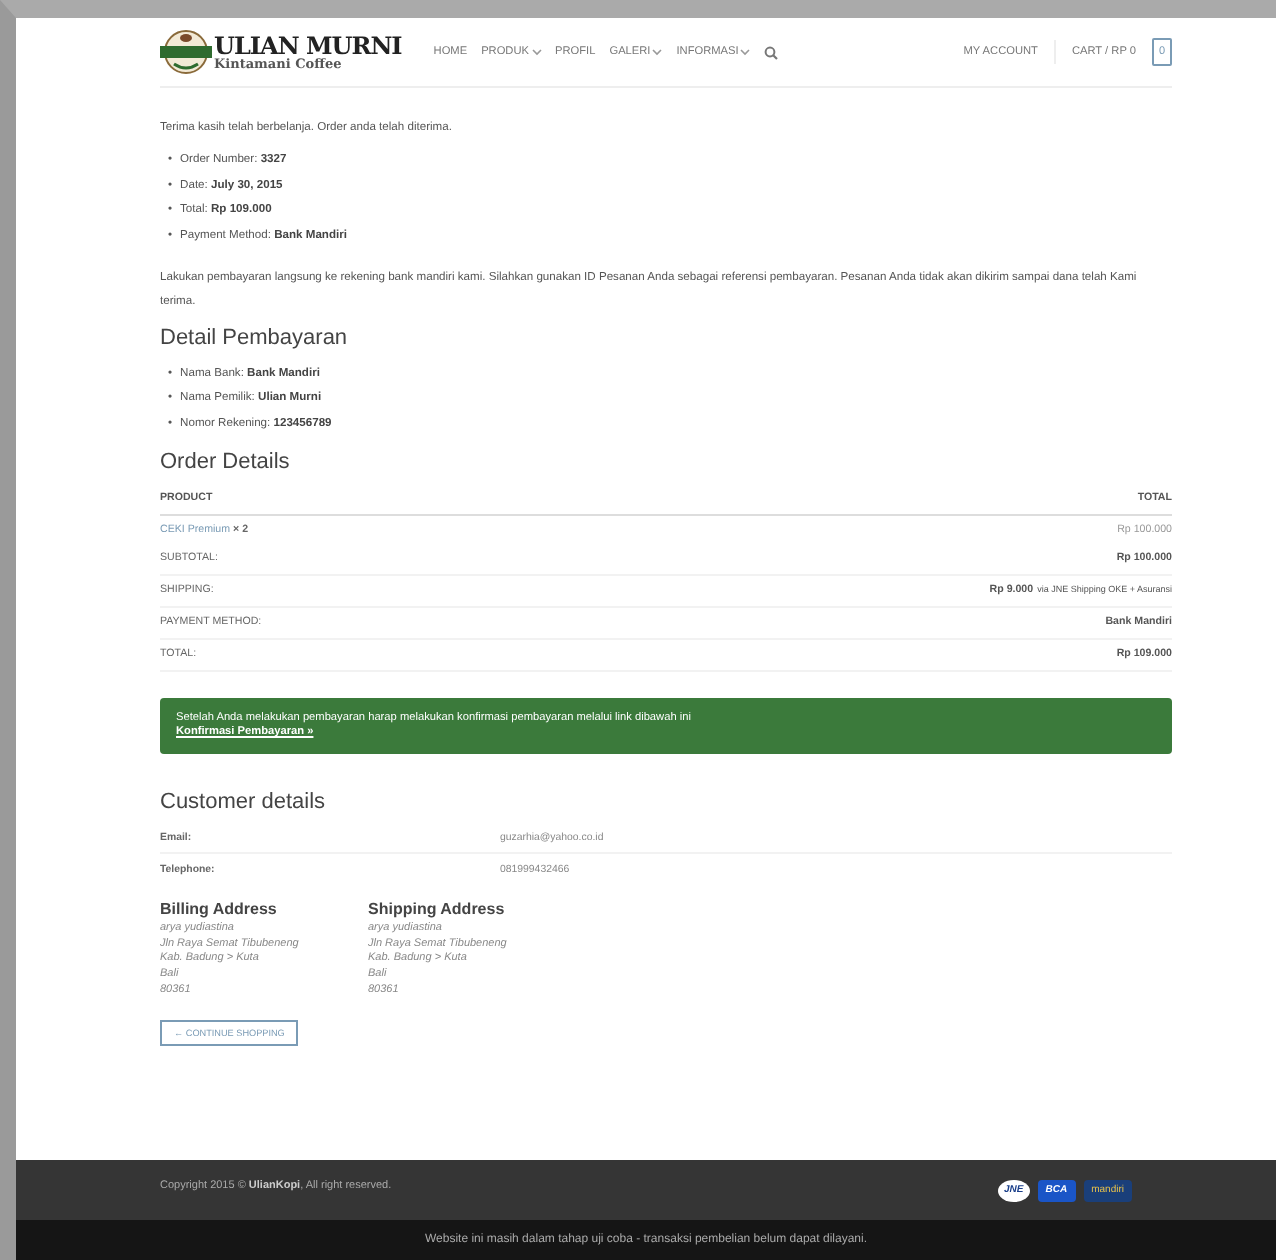 Image resolution: width=1276 pixels, height=1260 pixels. I want to click on section-heading: Customer details, so click(244, 802).